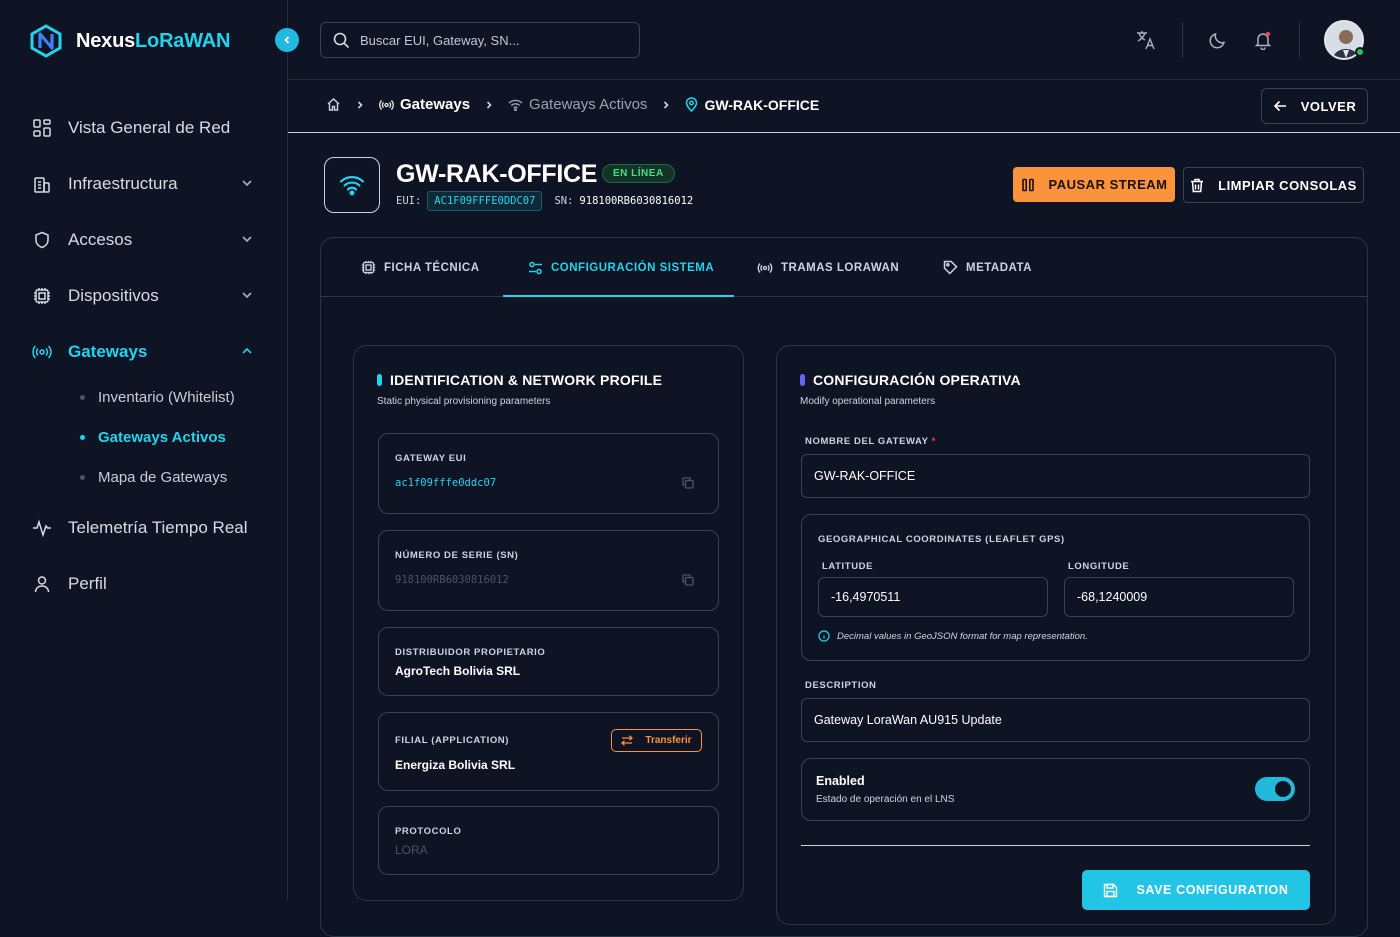 This screenshot has height=937, width=1400. I want to click on transfer-label: Transferir, so click(668, 740).